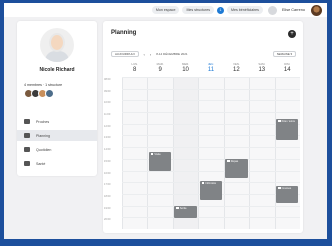  I want to click on calendar-event: Visite, so click(160, 161).